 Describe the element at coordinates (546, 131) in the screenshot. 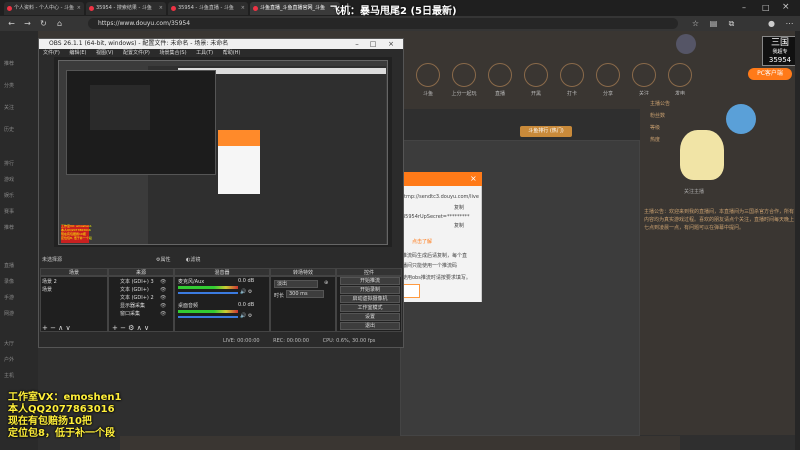

I see `rank-badge: 斗鱼排行 (热门)` at that location.